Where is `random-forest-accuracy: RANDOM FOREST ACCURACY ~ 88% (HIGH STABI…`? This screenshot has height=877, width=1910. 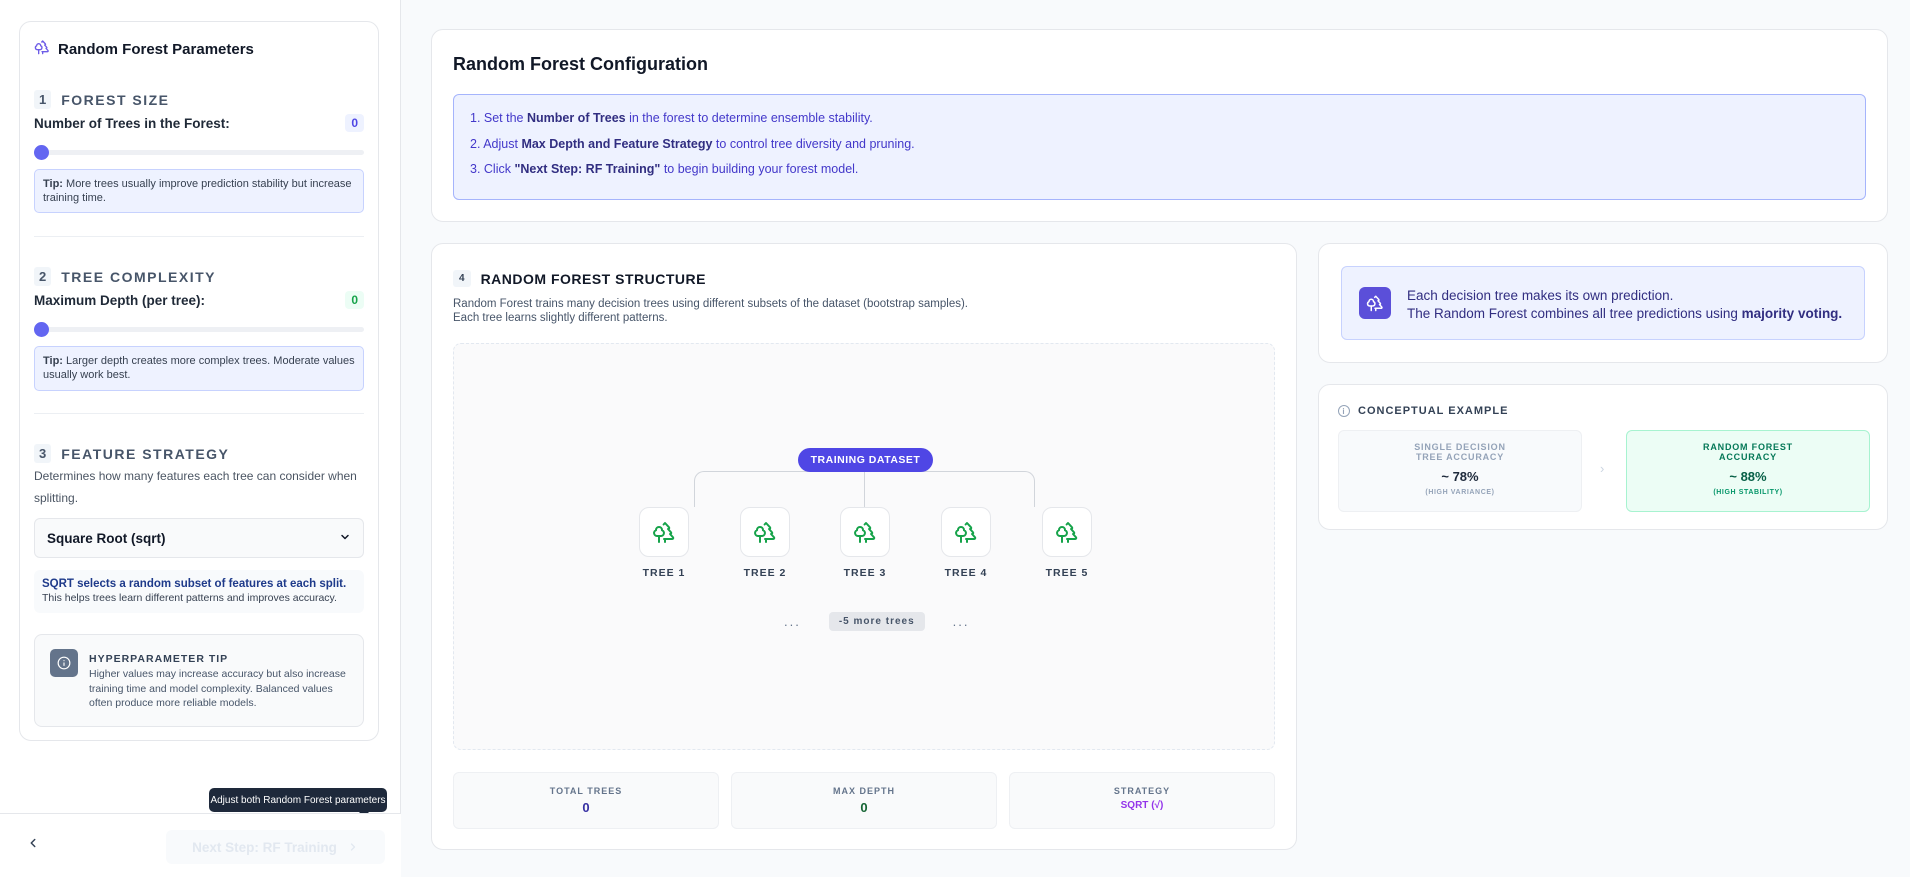
random-forest-accuracy: RANDOM FOREST ACCURACY ~ 88% (HIGH STABI… is located at coordinates (1748, 471).